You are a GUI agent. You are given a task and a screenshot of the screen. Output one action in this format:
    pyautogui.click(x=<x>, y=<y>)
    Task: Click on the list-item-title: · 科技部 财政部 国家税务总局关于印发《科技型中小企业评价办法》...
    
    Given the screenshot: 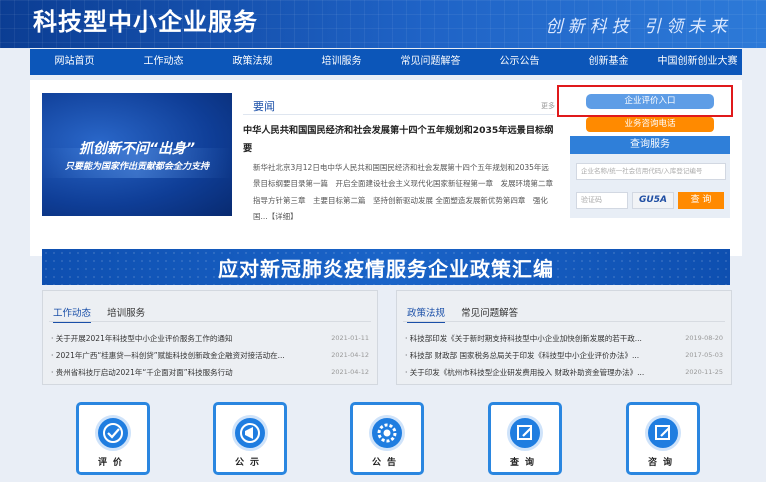 What is the action you would take?
    pyautogui.click(x=540, y=355)
    